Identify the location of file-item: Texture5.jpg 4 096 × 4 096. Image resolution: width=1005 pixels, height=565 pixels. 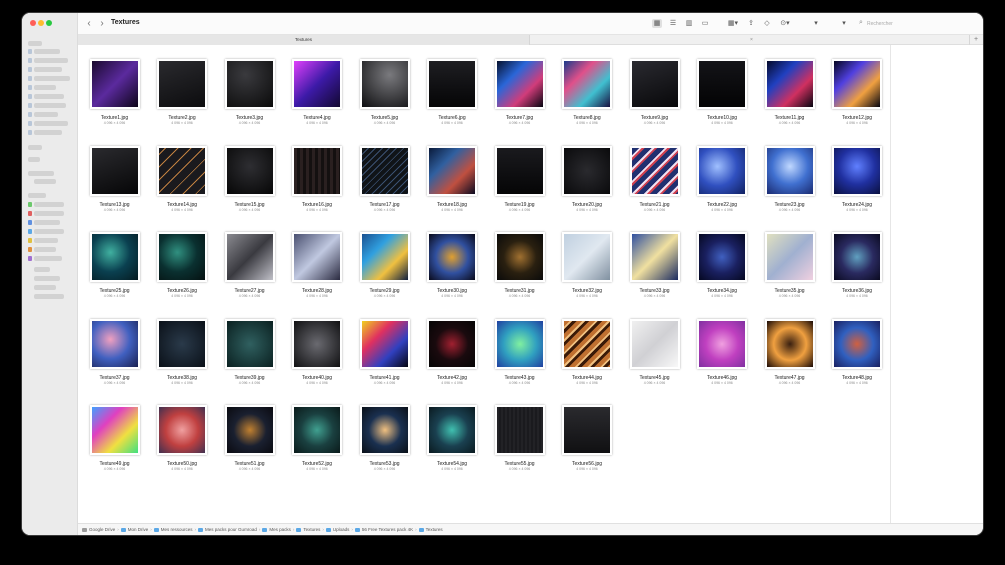
(385, 98).